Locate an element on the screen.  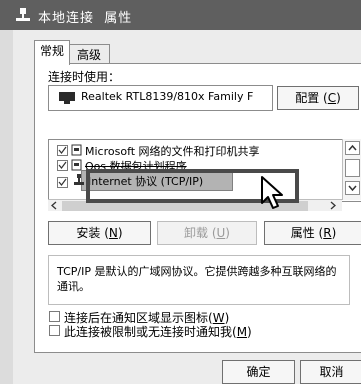
scroll-up-button is located at coordinates (352, 148).